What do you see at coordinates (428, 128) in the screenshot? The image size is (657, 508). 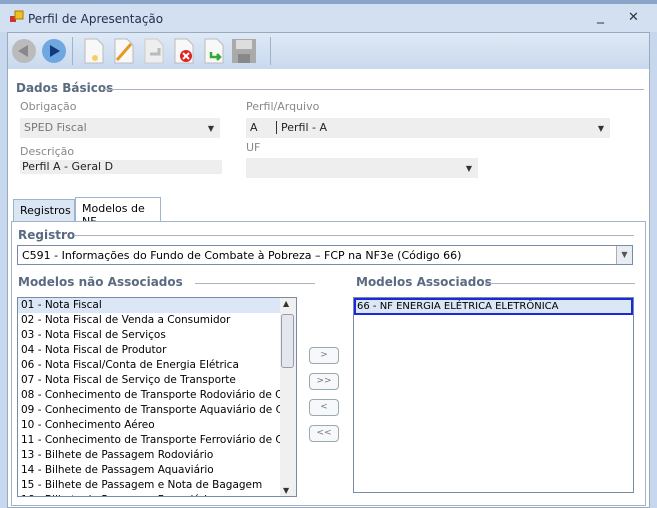 I see `perfil-select: A Perfil - A ▼` at bounding box center [428, 128].